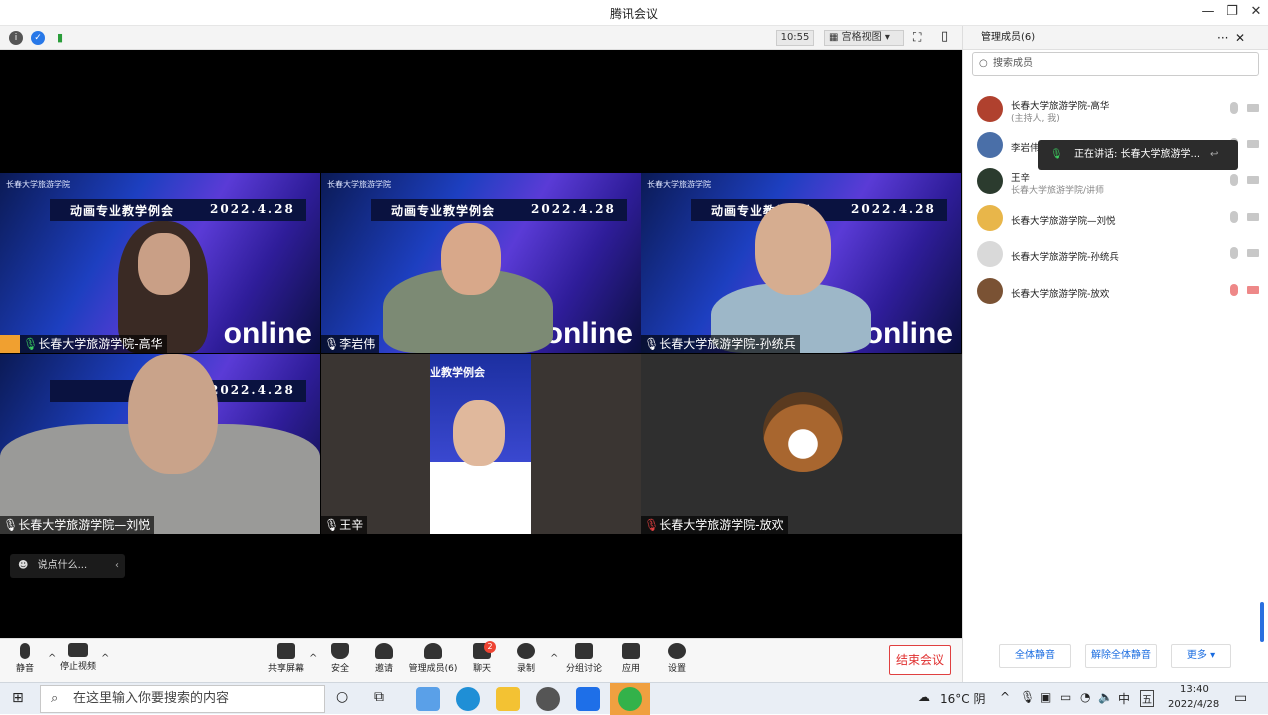 The width and height of the screenshot is (1268, 715). What do you see at coordinates (16, 38) in the screenshot?
I see `info-icon: i` at bounding box center [16, 38].